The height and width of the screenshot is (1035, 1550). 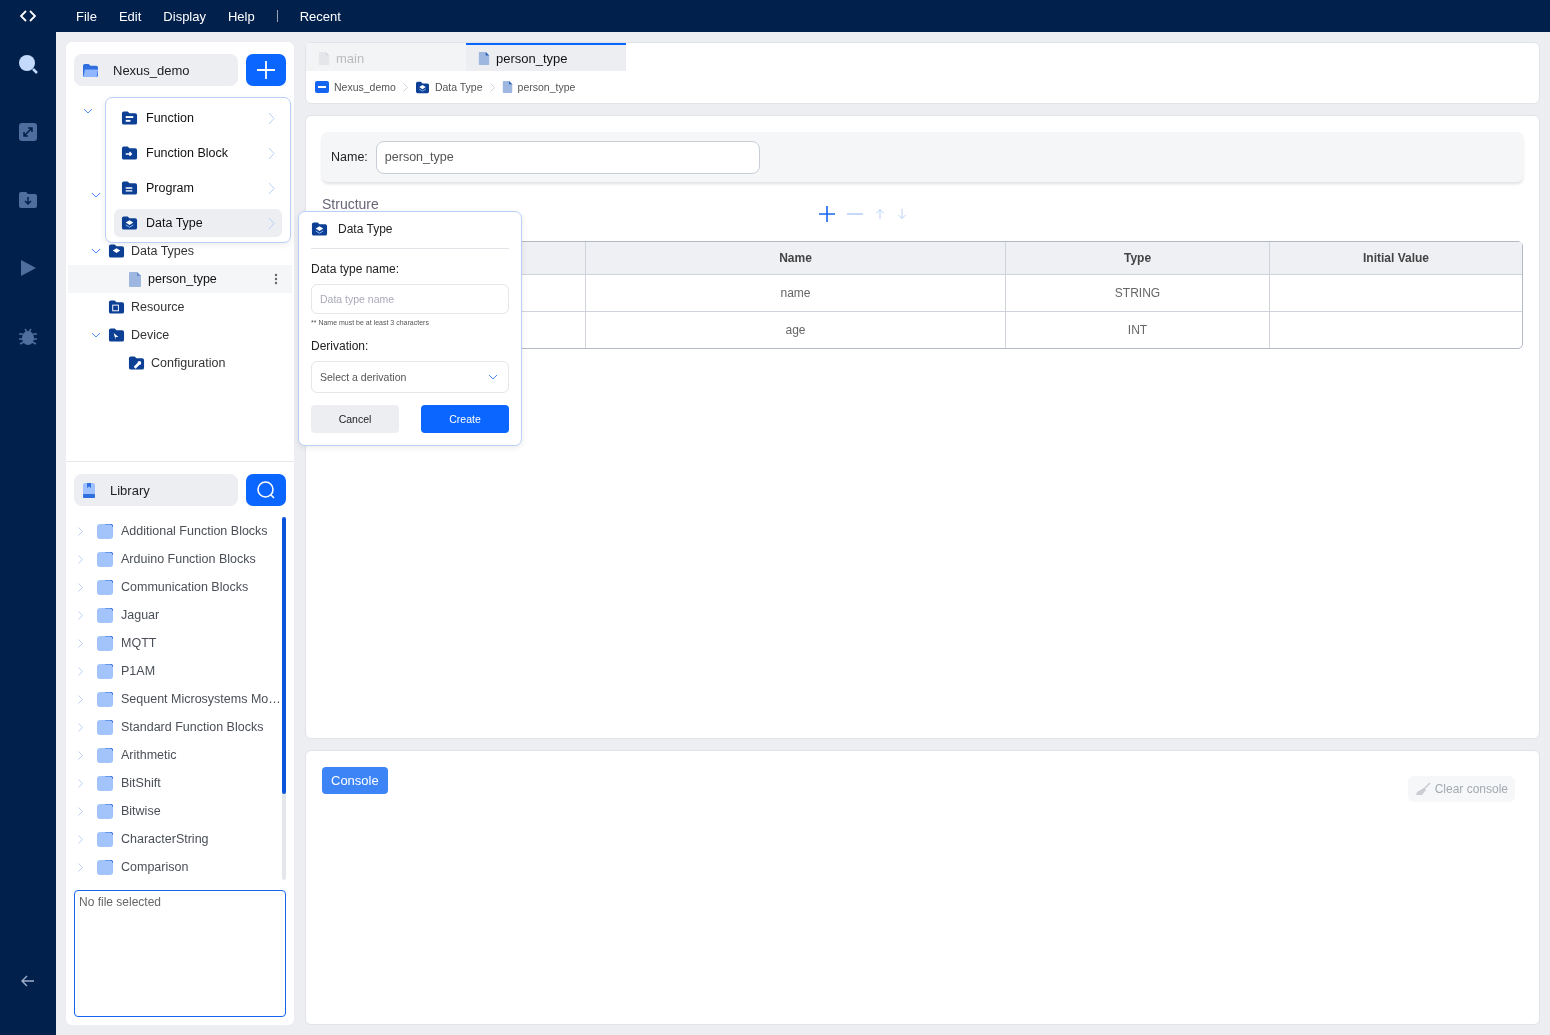 What do you see at coordinates (28, 132) in the screenshot?
I see `expand-icon` at bounding box center [28, 132].